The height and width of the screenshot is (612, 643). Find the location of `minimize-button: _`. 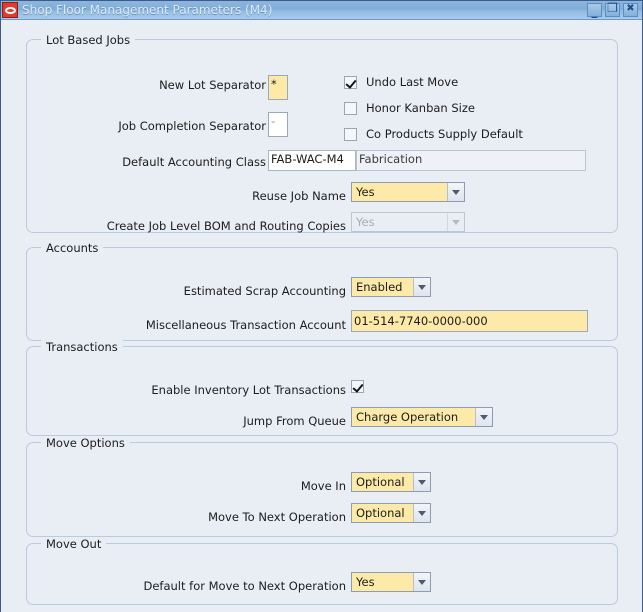

minimize-button: _ is located at coordinates (594, 10).